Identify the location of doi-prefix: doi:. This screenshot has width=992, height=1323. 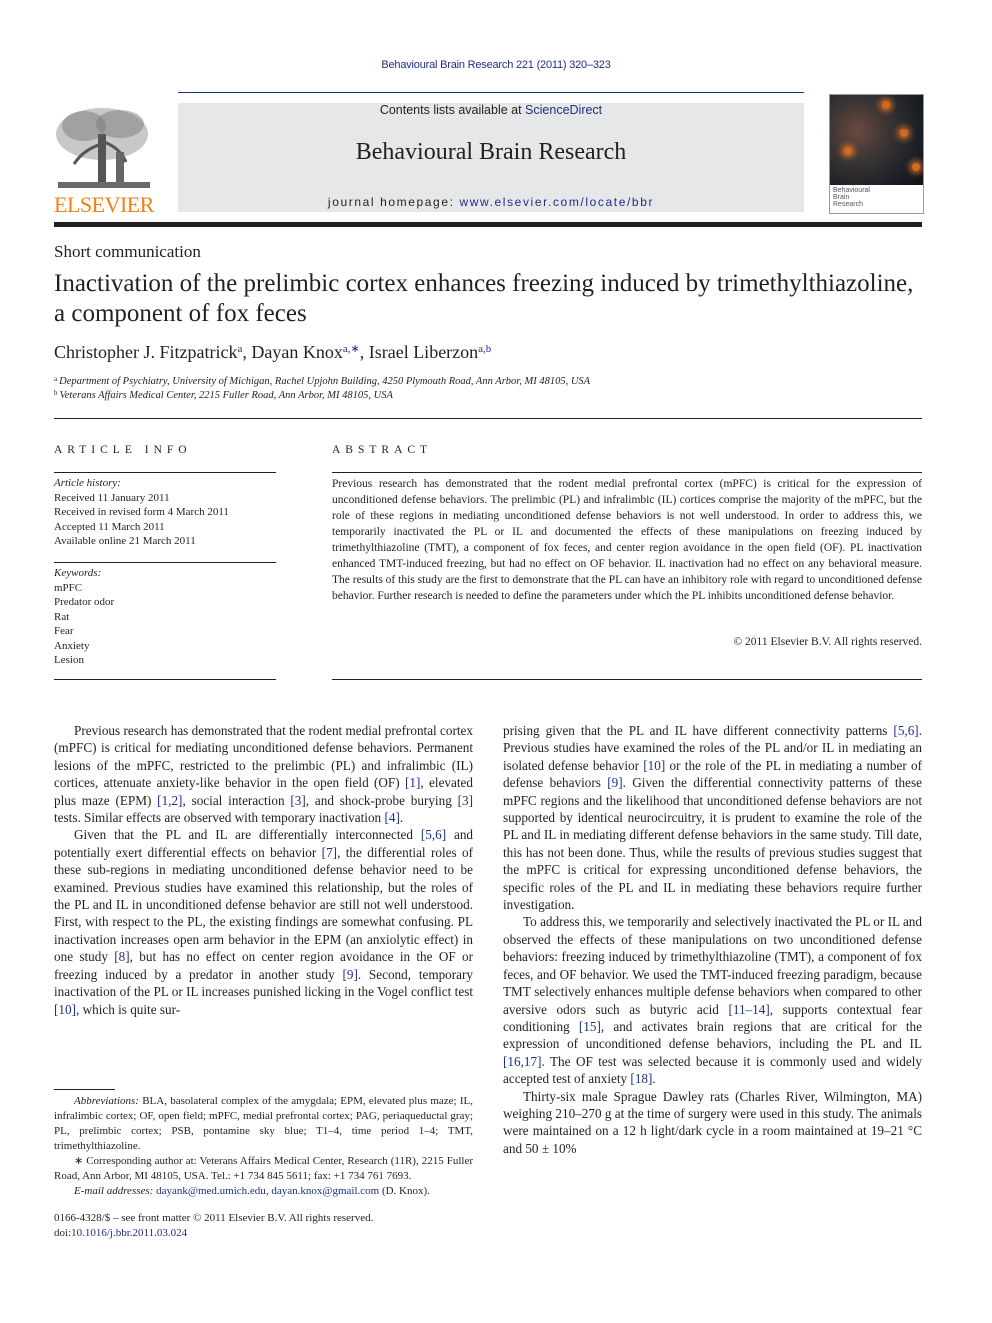
(63, 1233).